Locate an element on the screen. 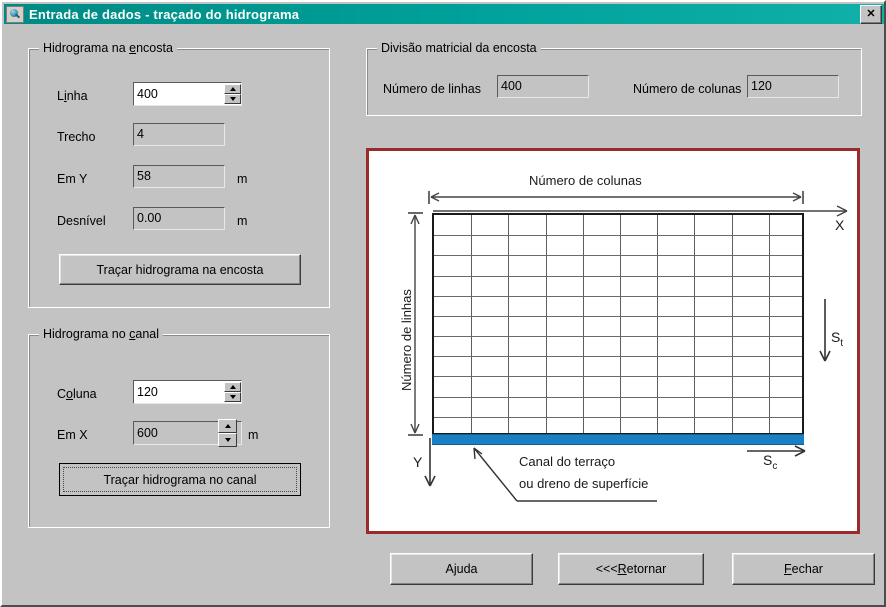  spinner-linha-down is located at coordinates (232, 99).